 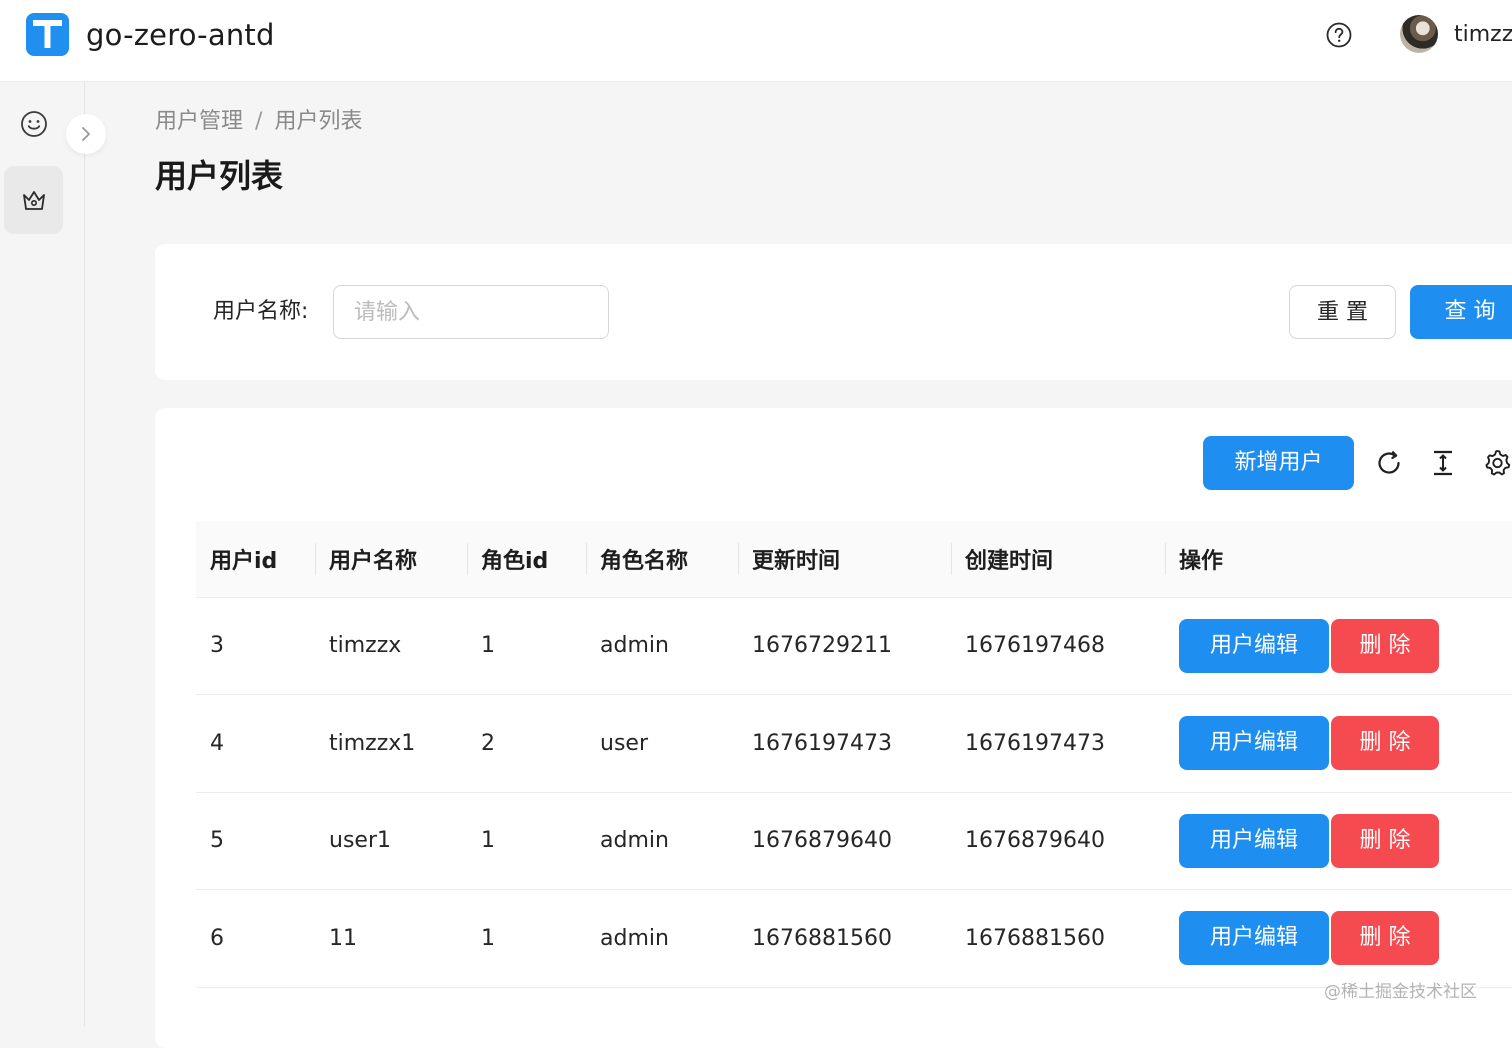 I want to click on logo-t-icon: T, so click(x=47, y=34).